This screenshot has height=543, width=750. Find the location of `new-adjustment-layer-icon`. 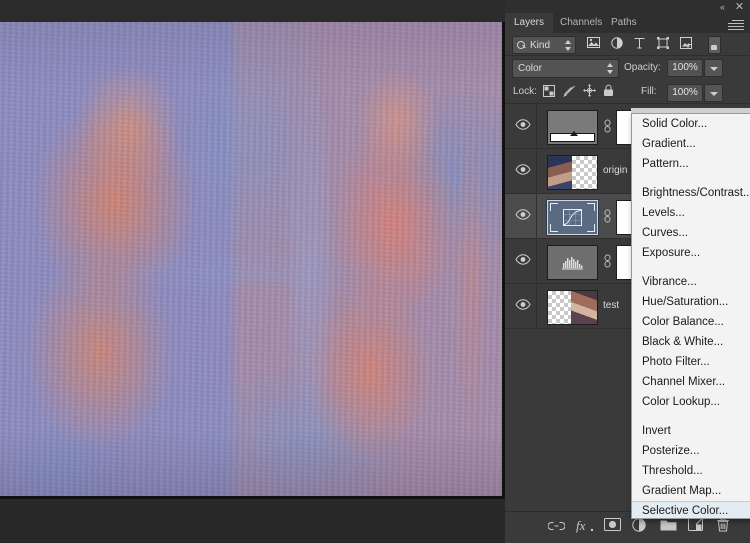

new-adjustment-layer-icon is located at coordinates (642, 527).